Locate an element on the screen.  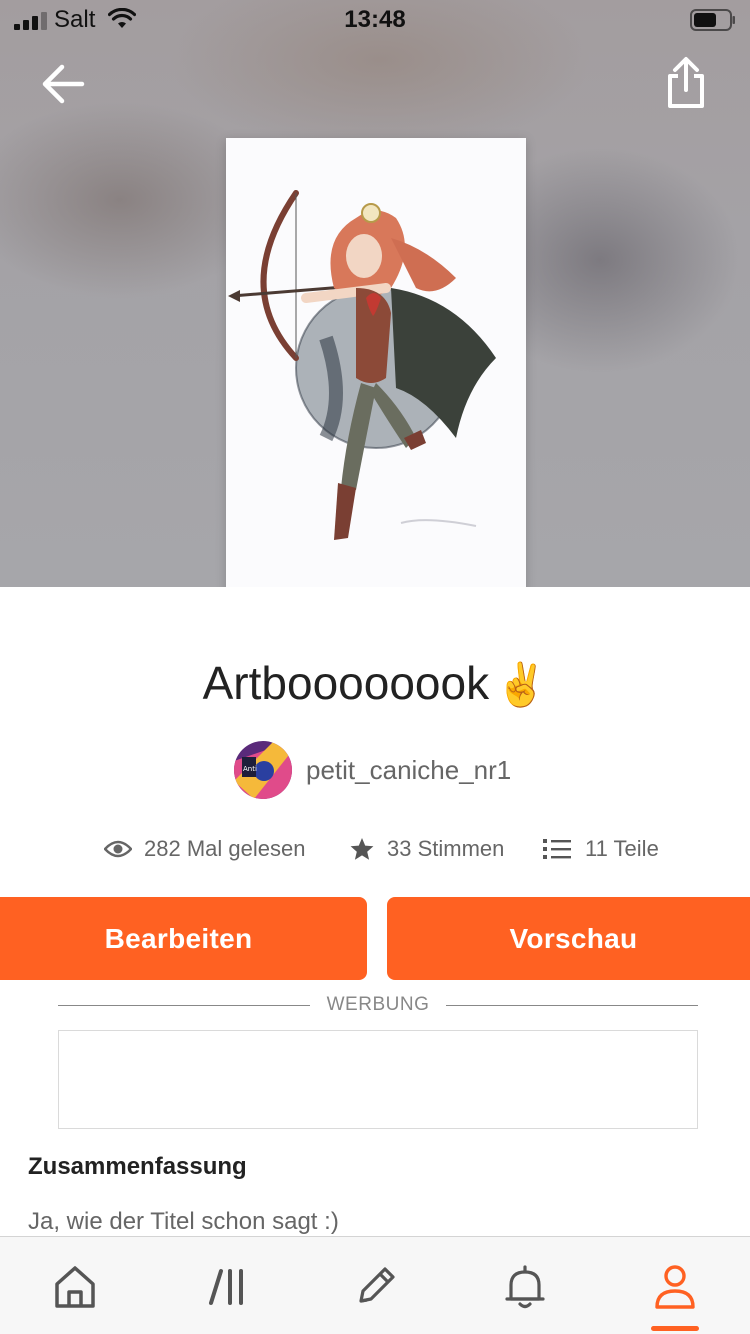
bell-icon is located at coordinates (525, 1287).